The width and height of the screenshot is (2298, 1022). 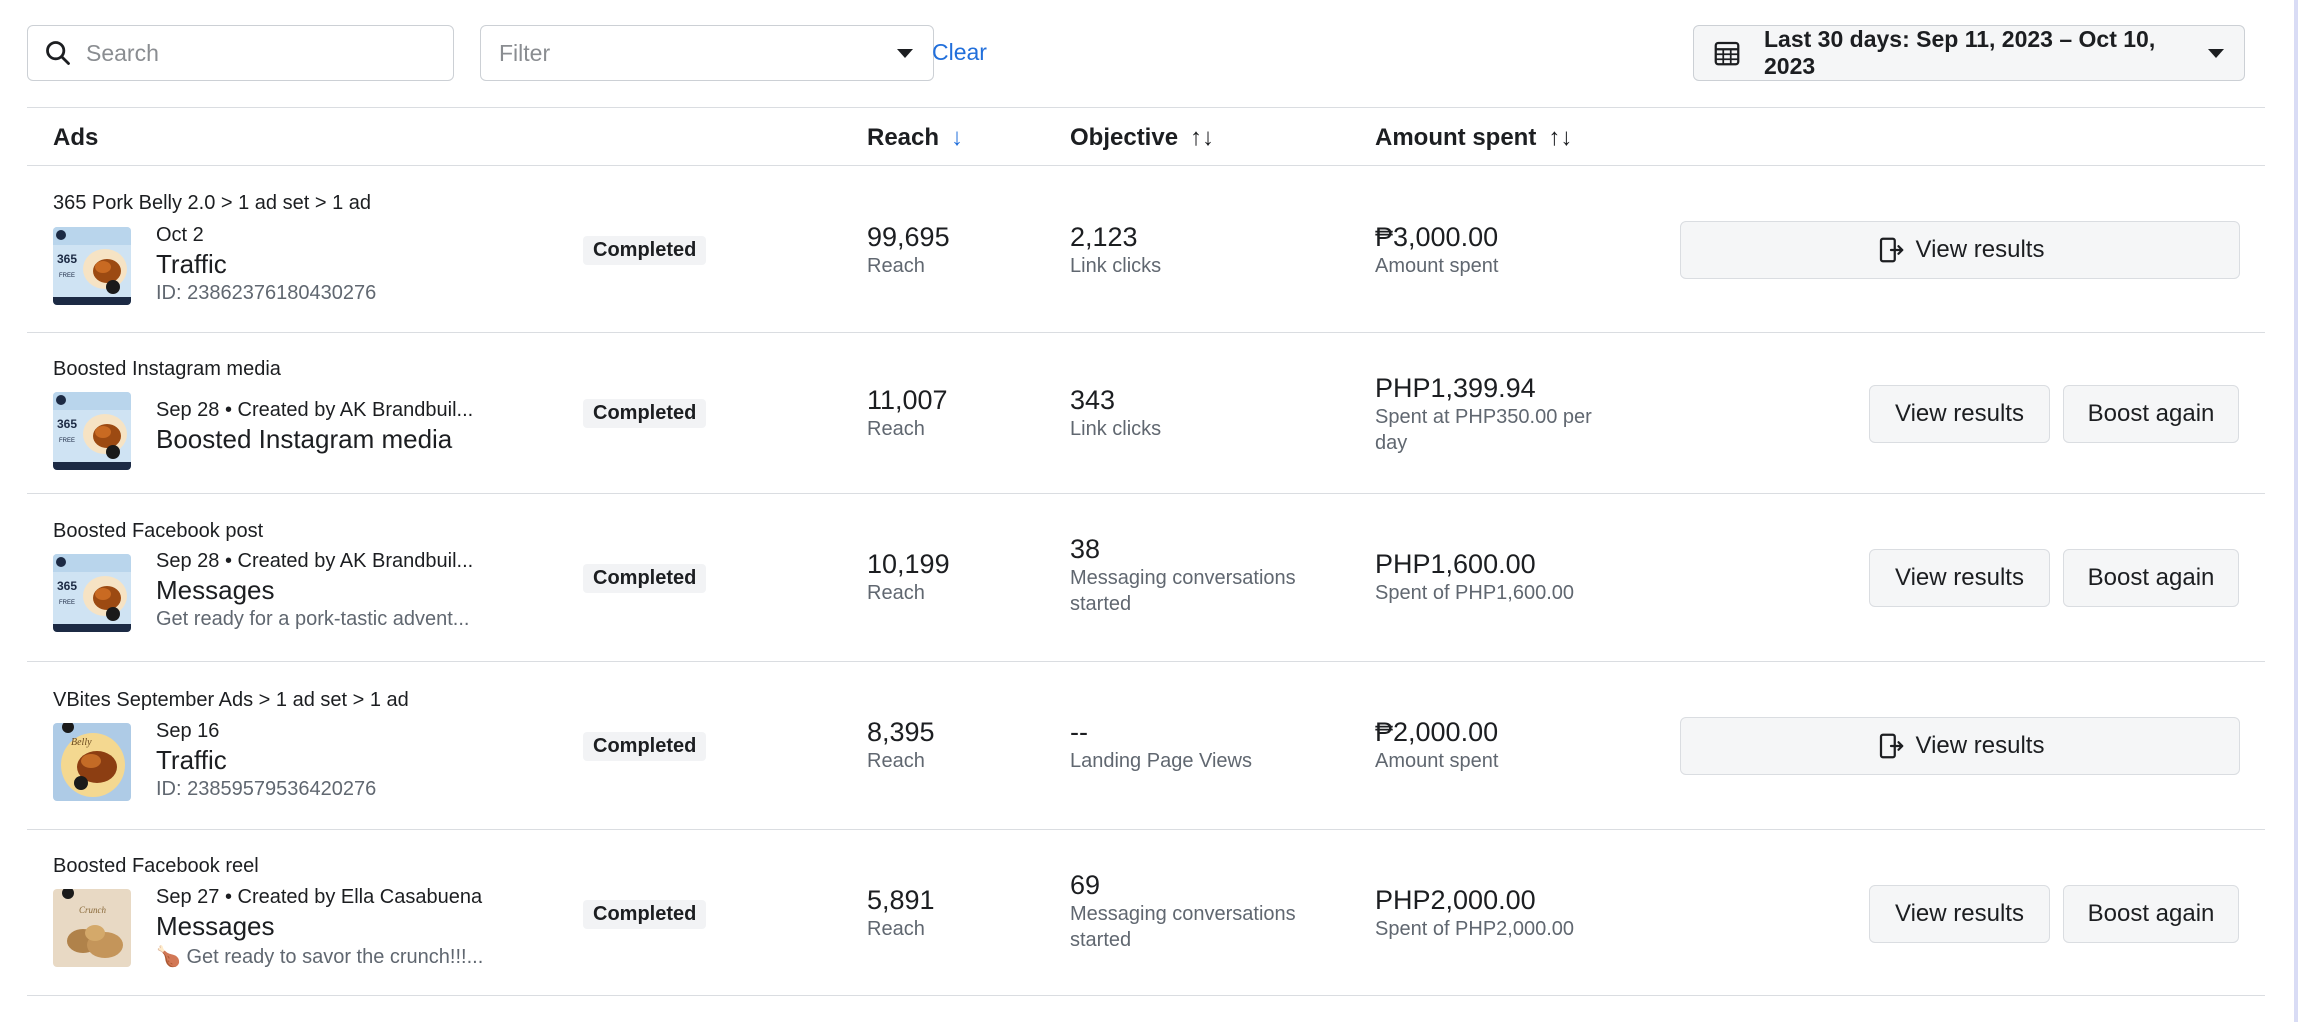 I want to click on reach-value: 8,395, so click(x=901, y=732).